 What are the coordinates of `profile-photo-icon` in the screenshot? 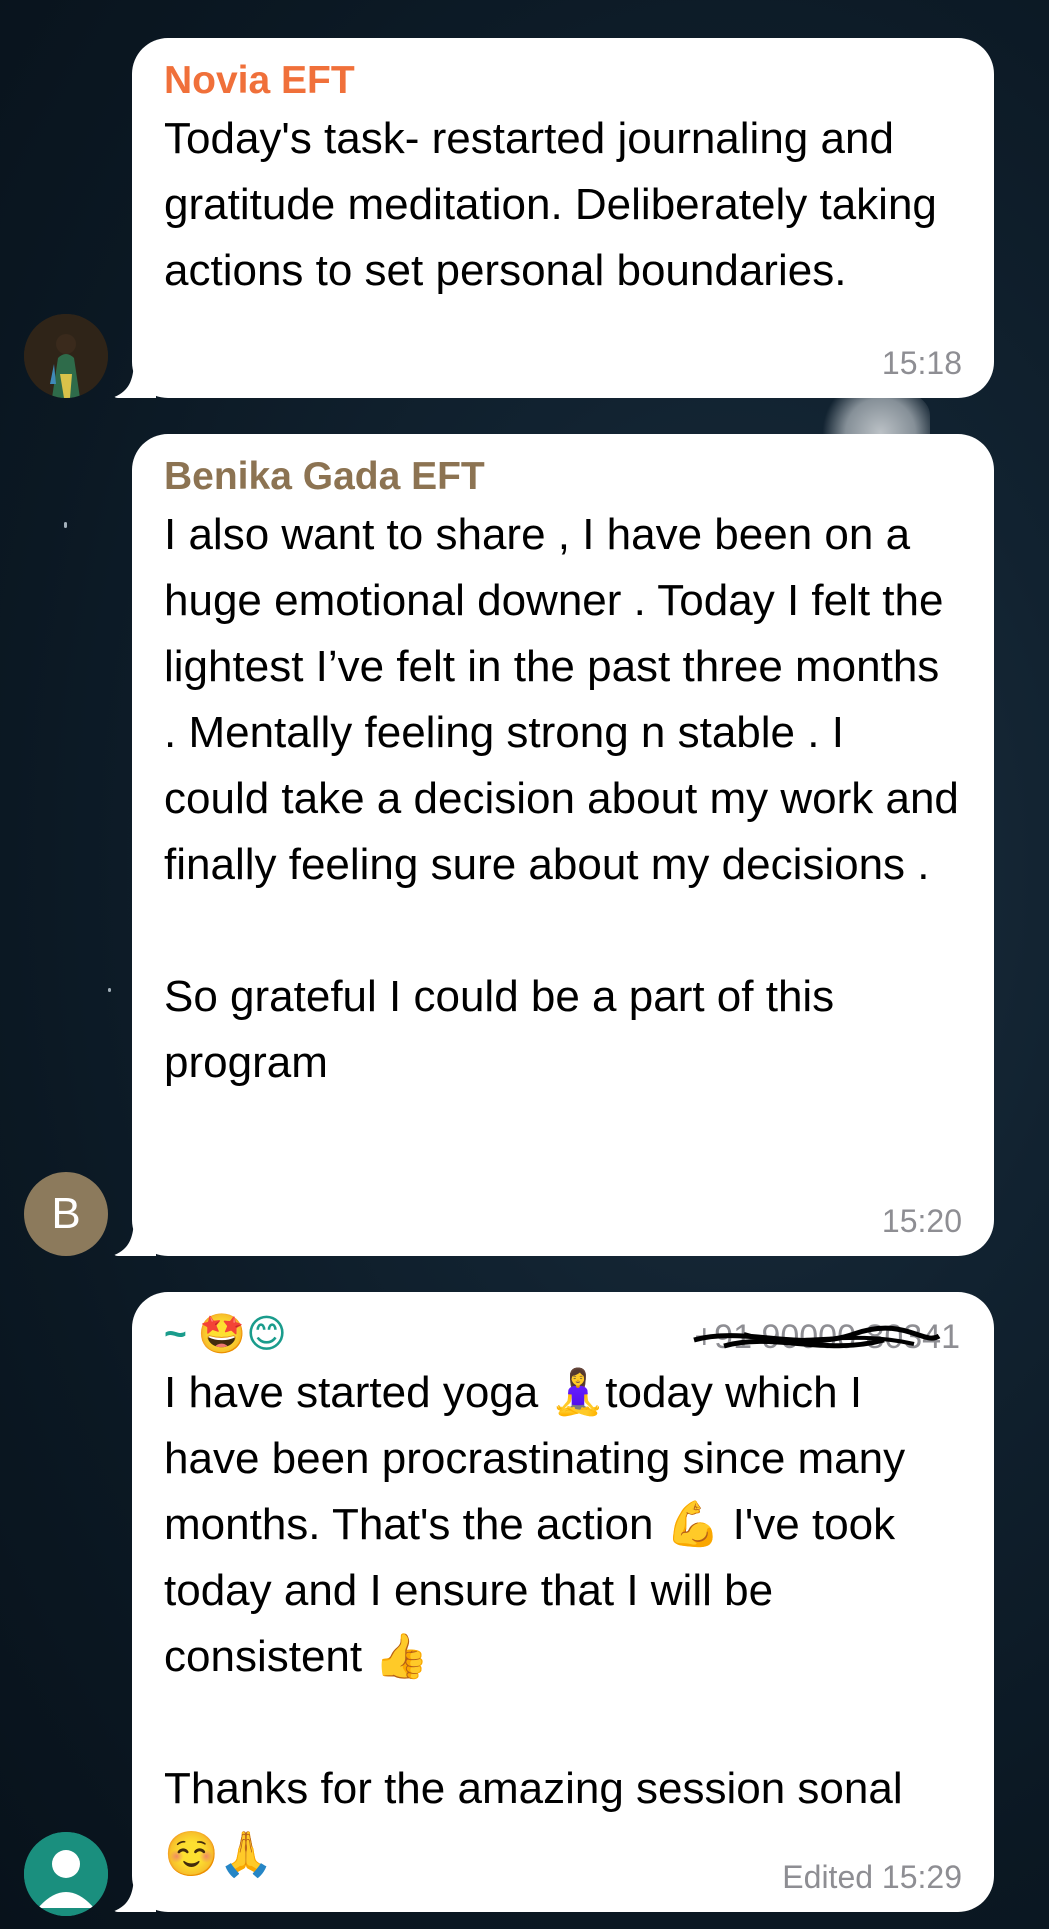 It's located at (66, 356).